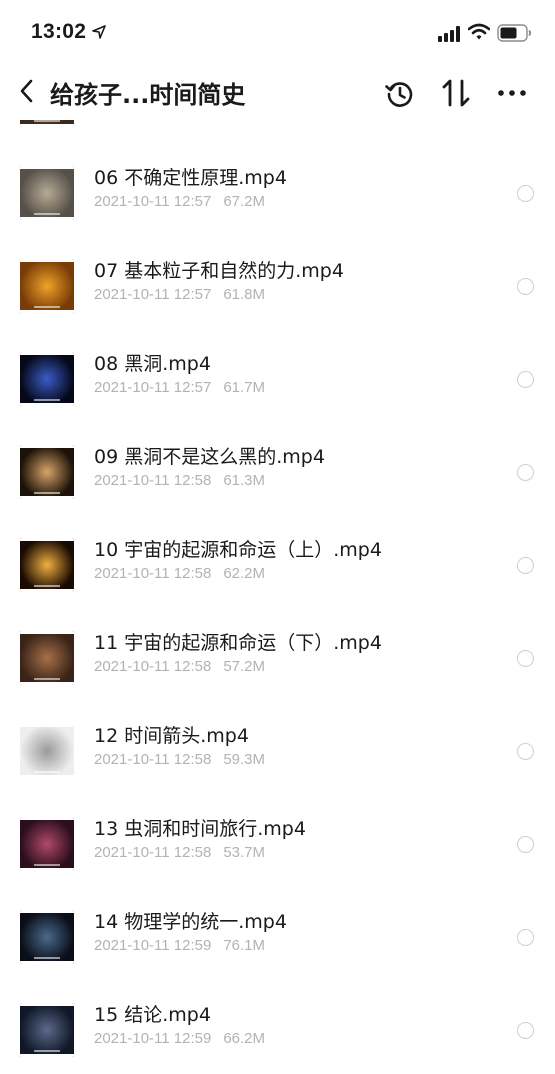 The width and height of the screenshot is (555, 1074). Describe the element at coordinates (277, 842) in the screenshot. I see `file-list-item: 13 虫洞和时间旅行.mp4 2021-10-11 12:58 53.7M` at that location.